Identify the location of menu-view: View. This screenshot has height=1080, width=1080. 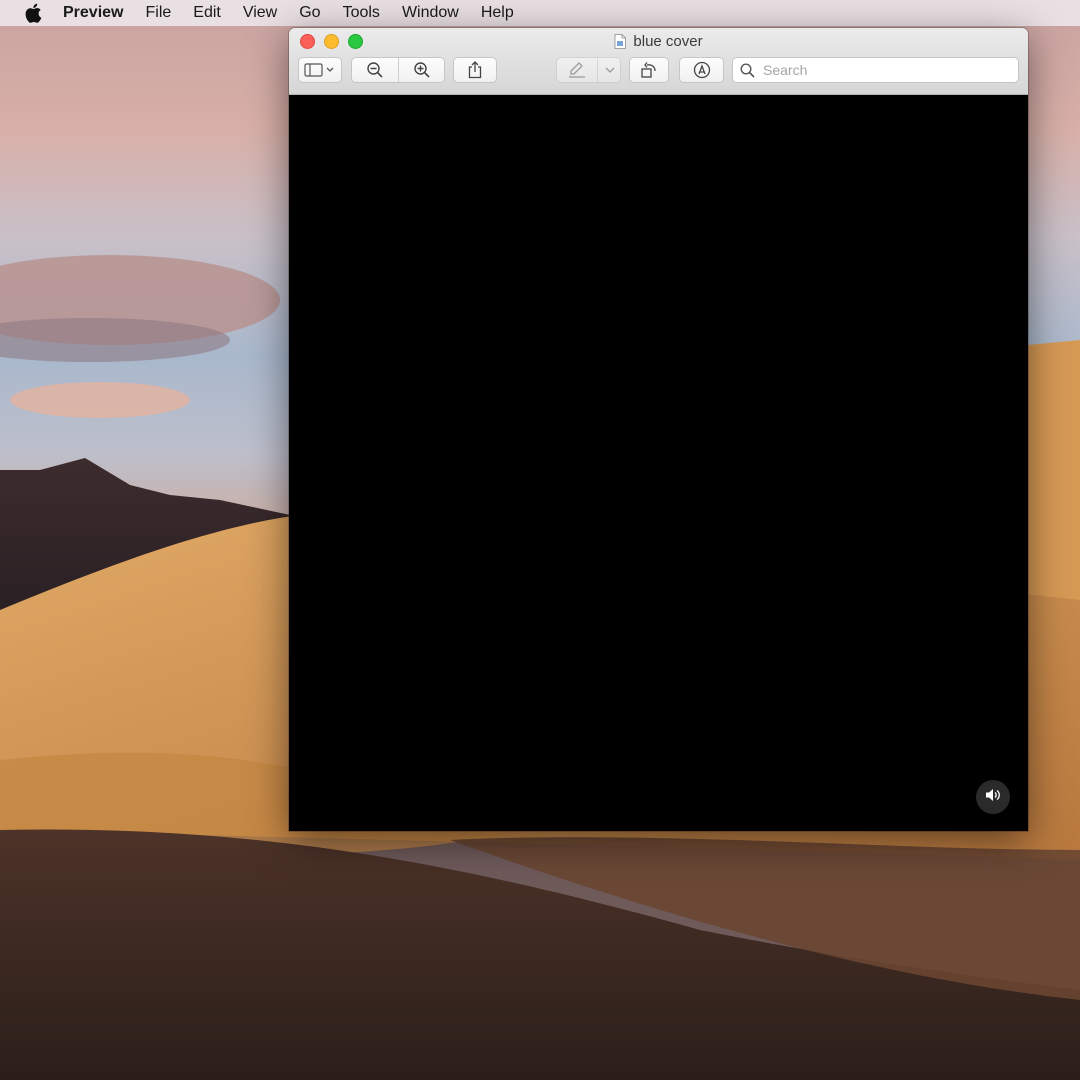
(260, 13).